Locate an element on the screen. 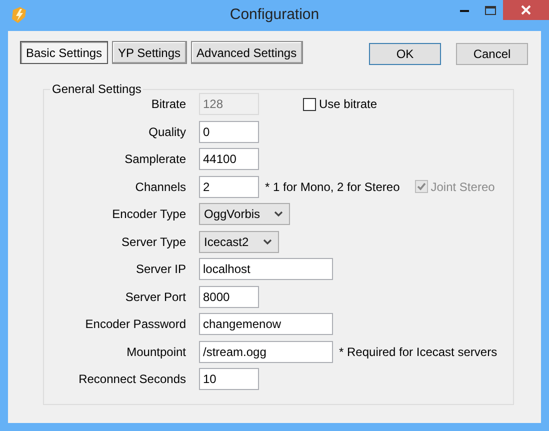 The height and width of the screenshot is (431, 549). hint-text: * 1 for Mono, 2 for Stereo is located at coordinates (332, 187).